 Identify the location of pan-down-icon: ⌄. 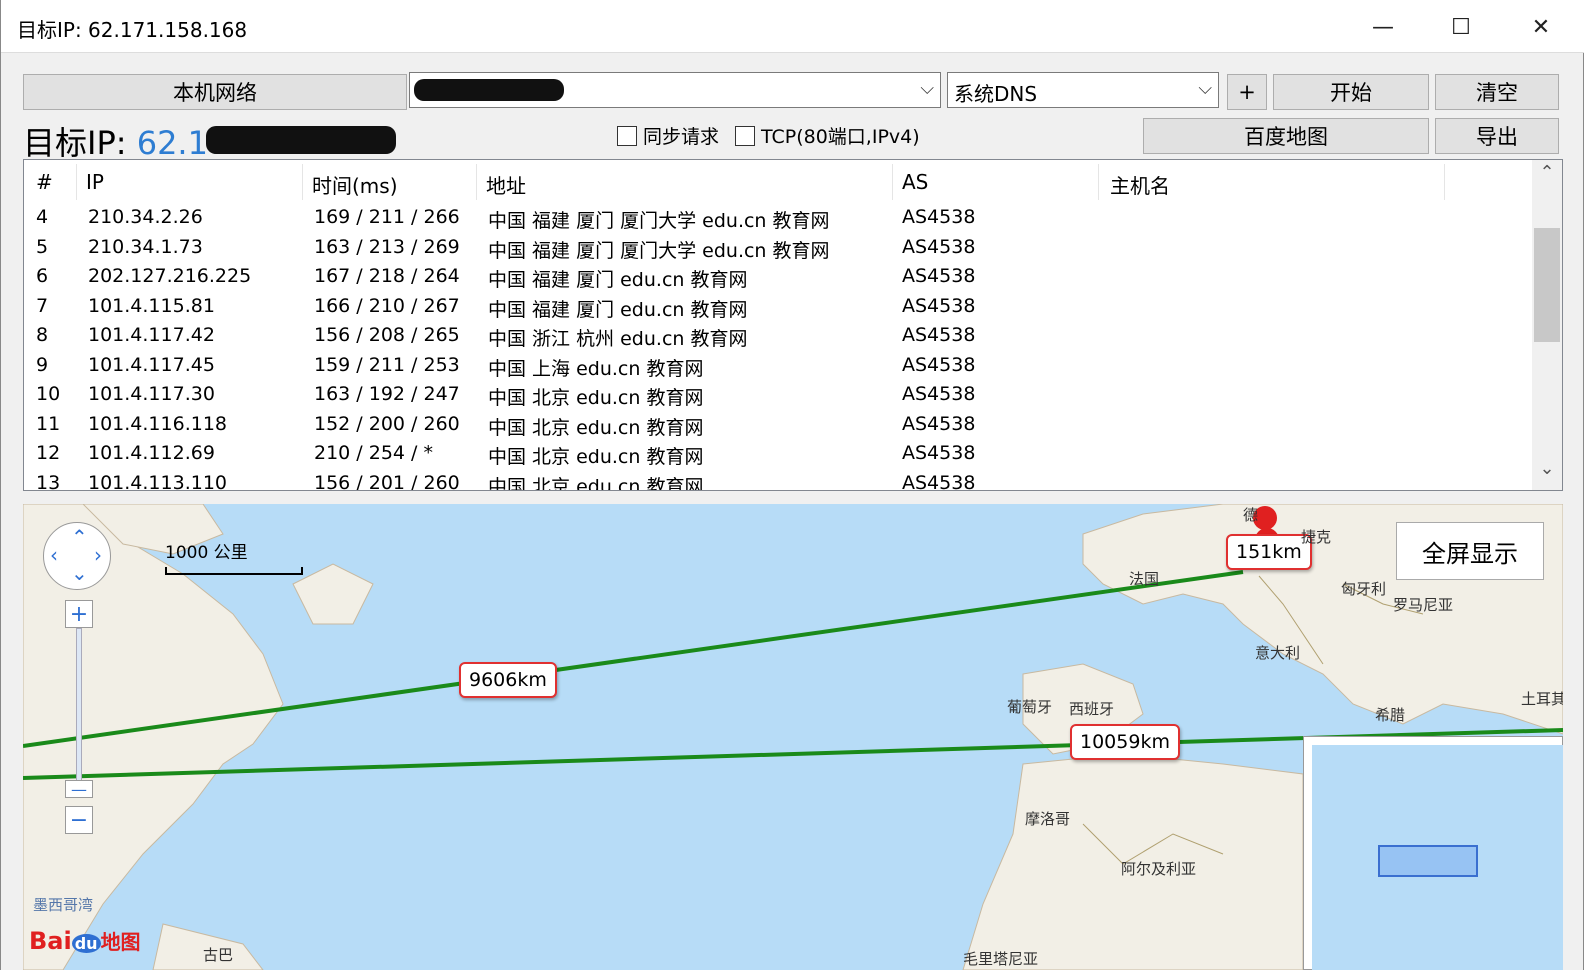
(79, 573).